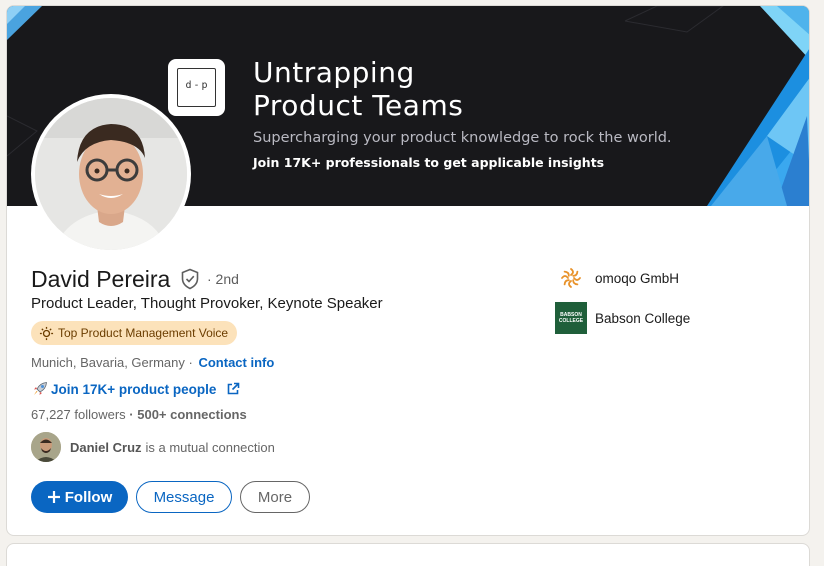 The height and width of the screenshot is (566, 824). What do you see at coordinates (88, 497) in the screenshot?
I see `follow-label: Follow` at bounding box center [88, 497].